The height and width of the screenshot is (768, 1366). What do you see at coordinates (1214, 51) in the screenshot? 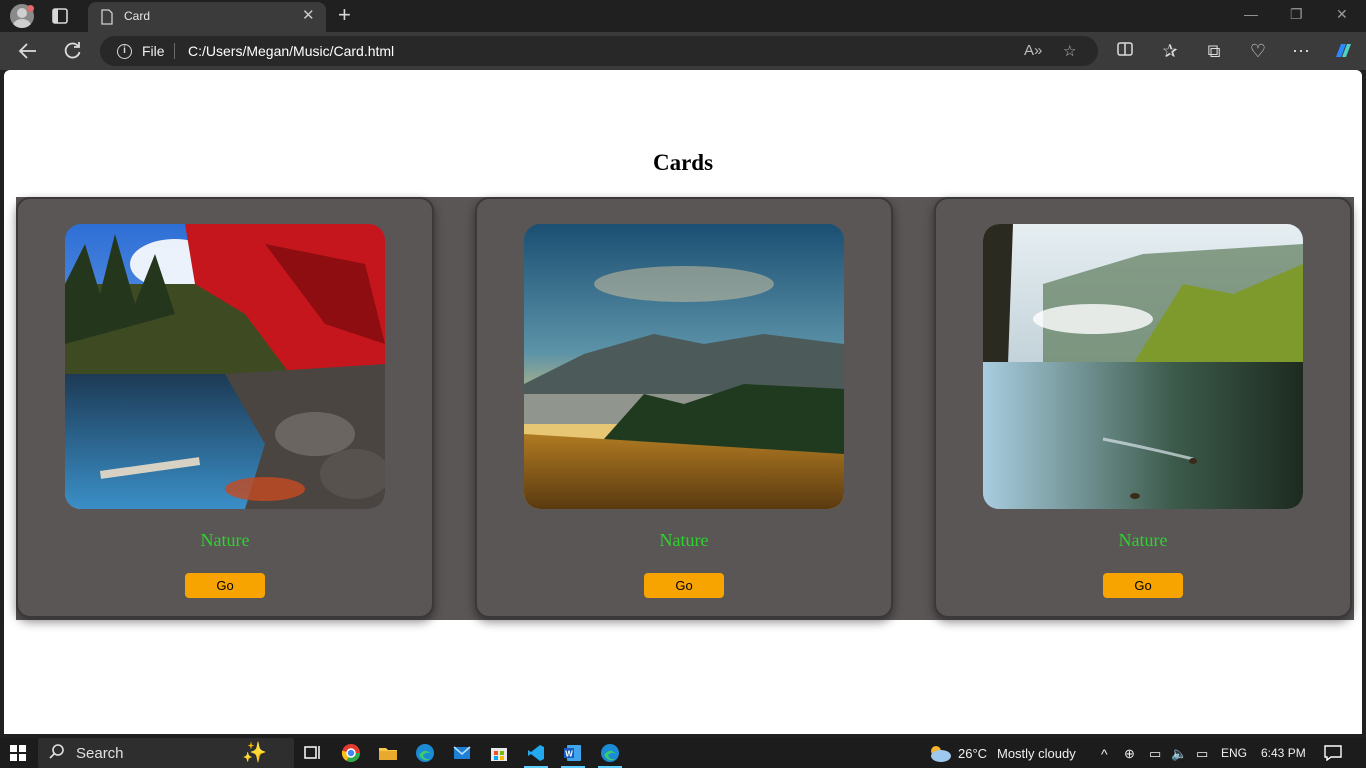
I see `collections-icon: ⧉` at bounding box center [1214, 51].